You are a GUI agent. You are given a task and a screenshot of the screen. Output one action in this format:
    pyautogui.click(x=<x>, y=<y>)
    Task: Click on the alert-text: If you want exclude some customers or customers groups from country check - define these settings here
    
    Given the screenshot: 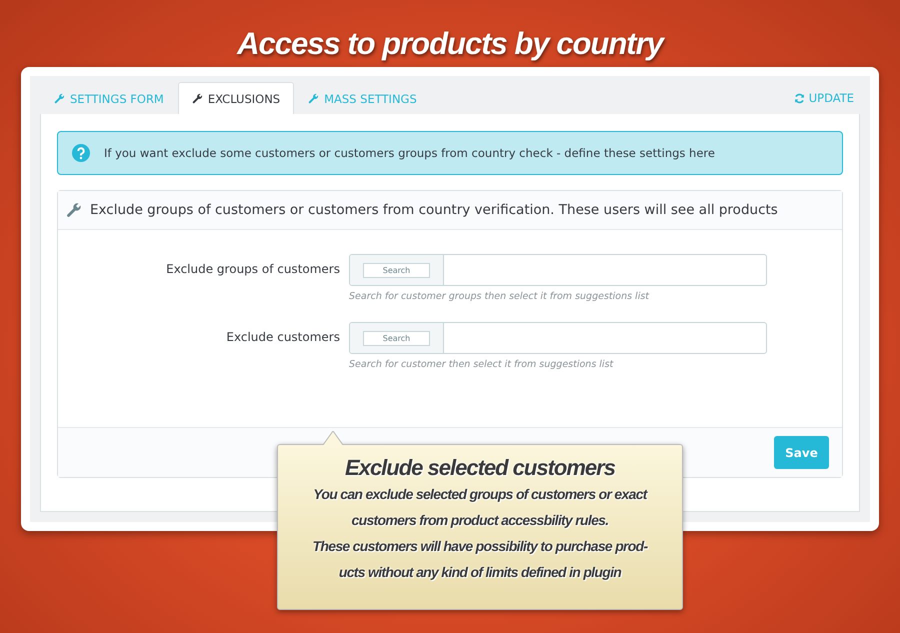 What is the action you would take?
    pyautogui.click(x=409, y=153)
    